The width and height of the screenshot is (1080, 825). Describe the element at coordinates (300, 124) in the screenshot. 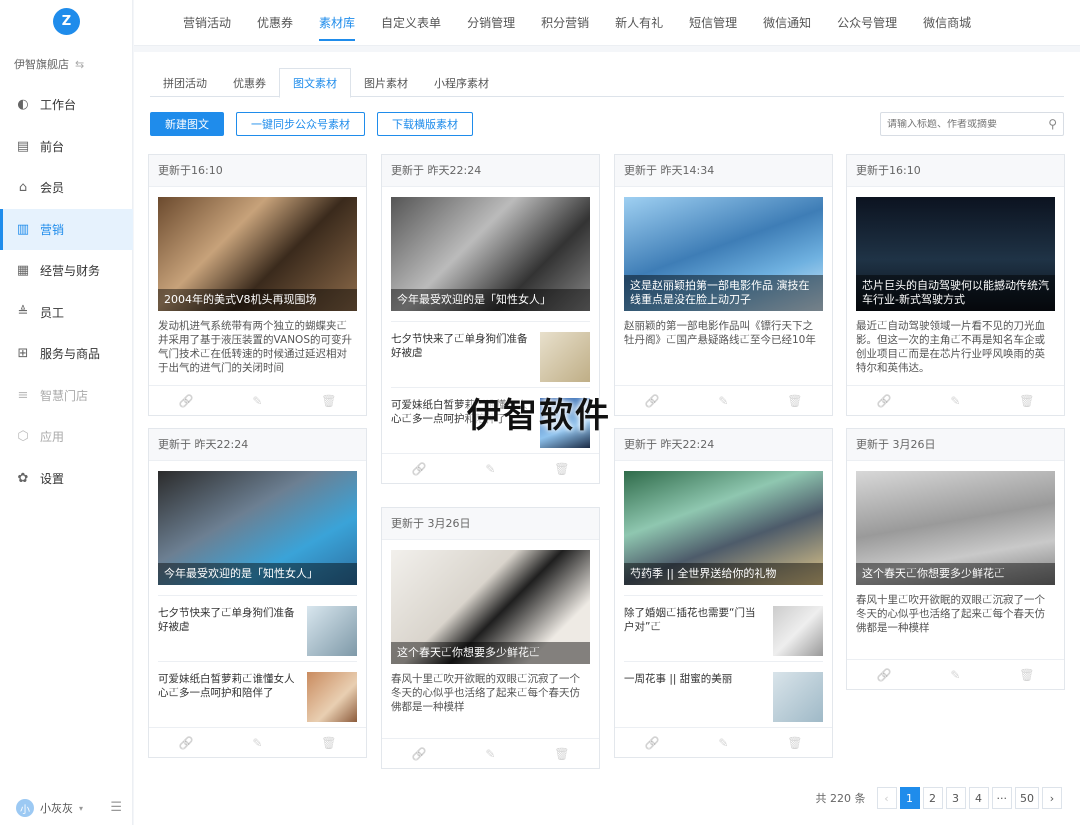

I see `sync-wechat-button: 一键同步公众号素材` at that location.